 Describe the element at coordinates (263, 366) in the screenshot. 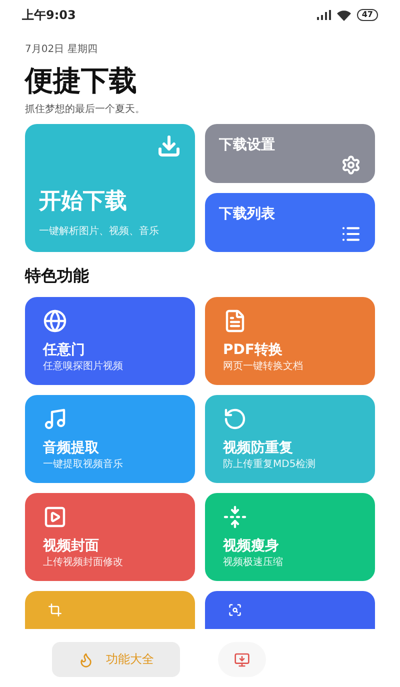

I see `card-subtitle: 网页一键转换文档` at that location.